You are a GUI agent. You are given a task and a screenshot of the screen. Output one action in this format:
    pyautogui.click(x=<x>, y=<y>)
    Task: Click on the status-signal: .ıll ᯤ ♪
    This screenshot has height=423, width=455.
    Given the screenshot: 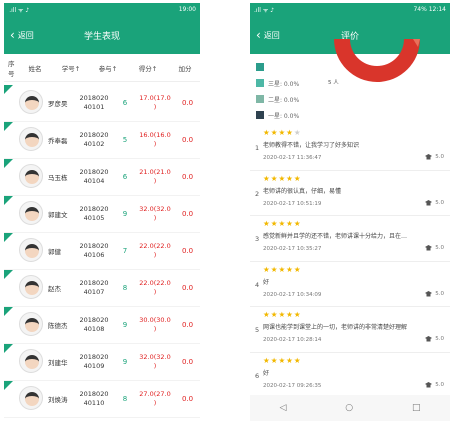 What is the action you would take?
    pyautogui.click(x=264, y=10)
    